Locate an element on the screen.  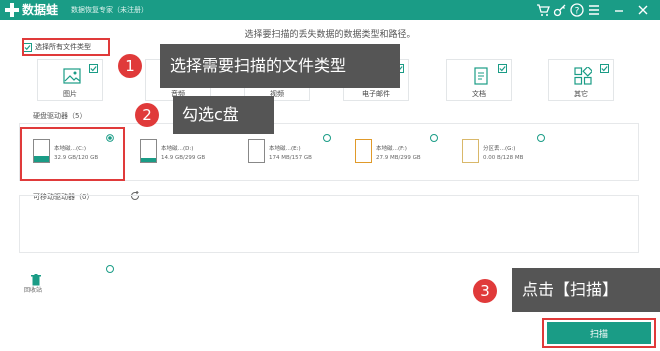
drive-size: 174 MB/157 GB is located at coordinates (290, 158).